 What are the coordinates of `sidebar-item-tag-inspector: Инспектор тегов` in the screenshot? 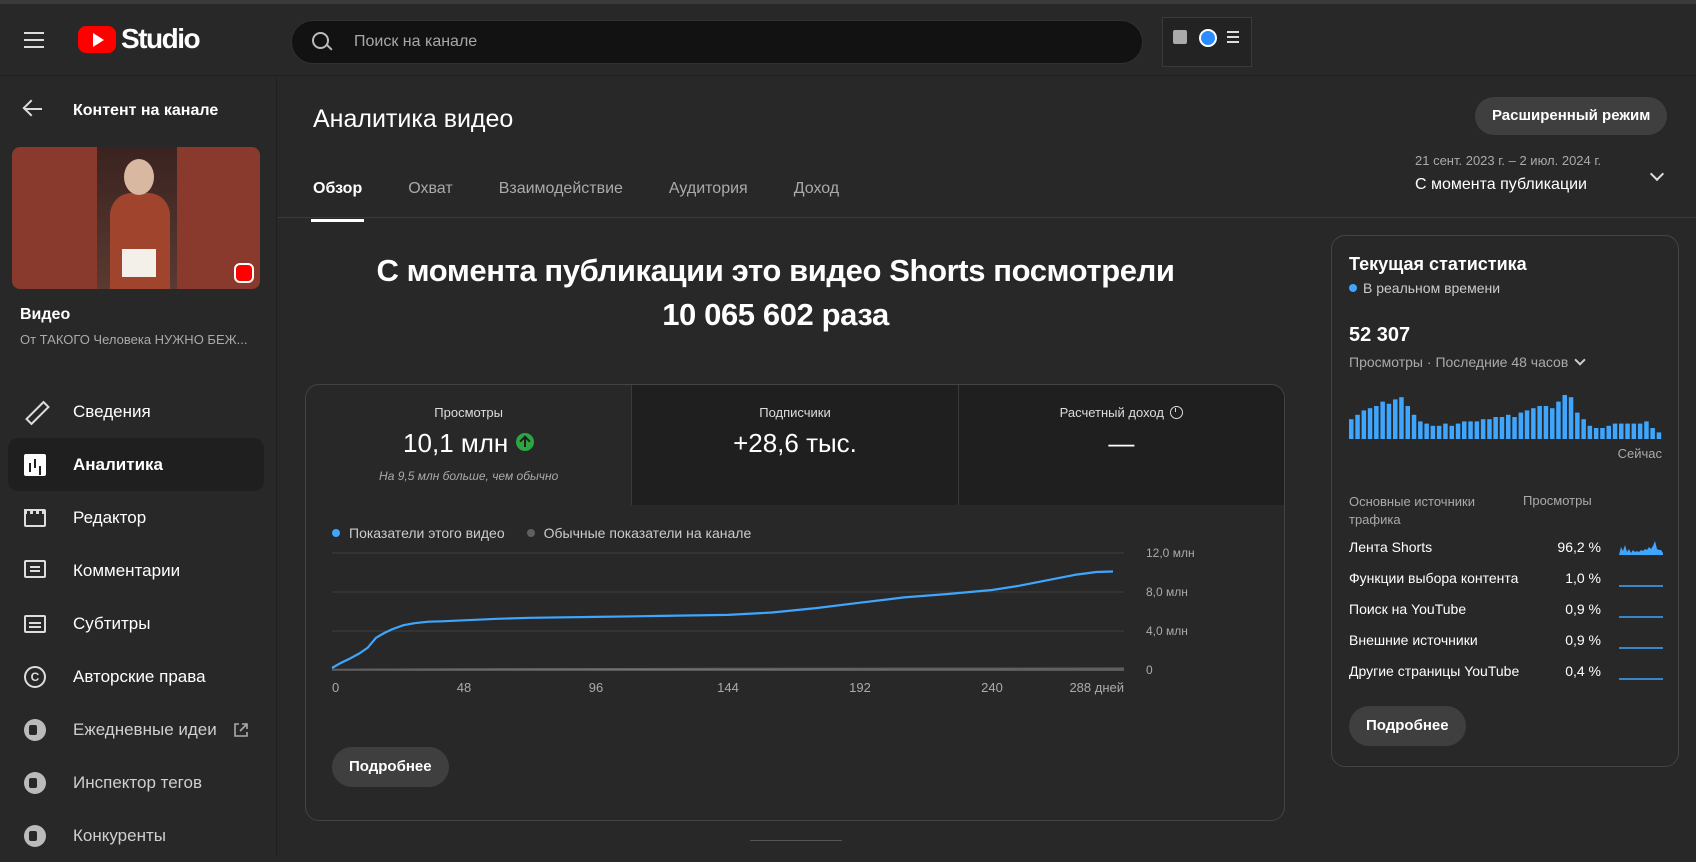 It's located at (136, 782).